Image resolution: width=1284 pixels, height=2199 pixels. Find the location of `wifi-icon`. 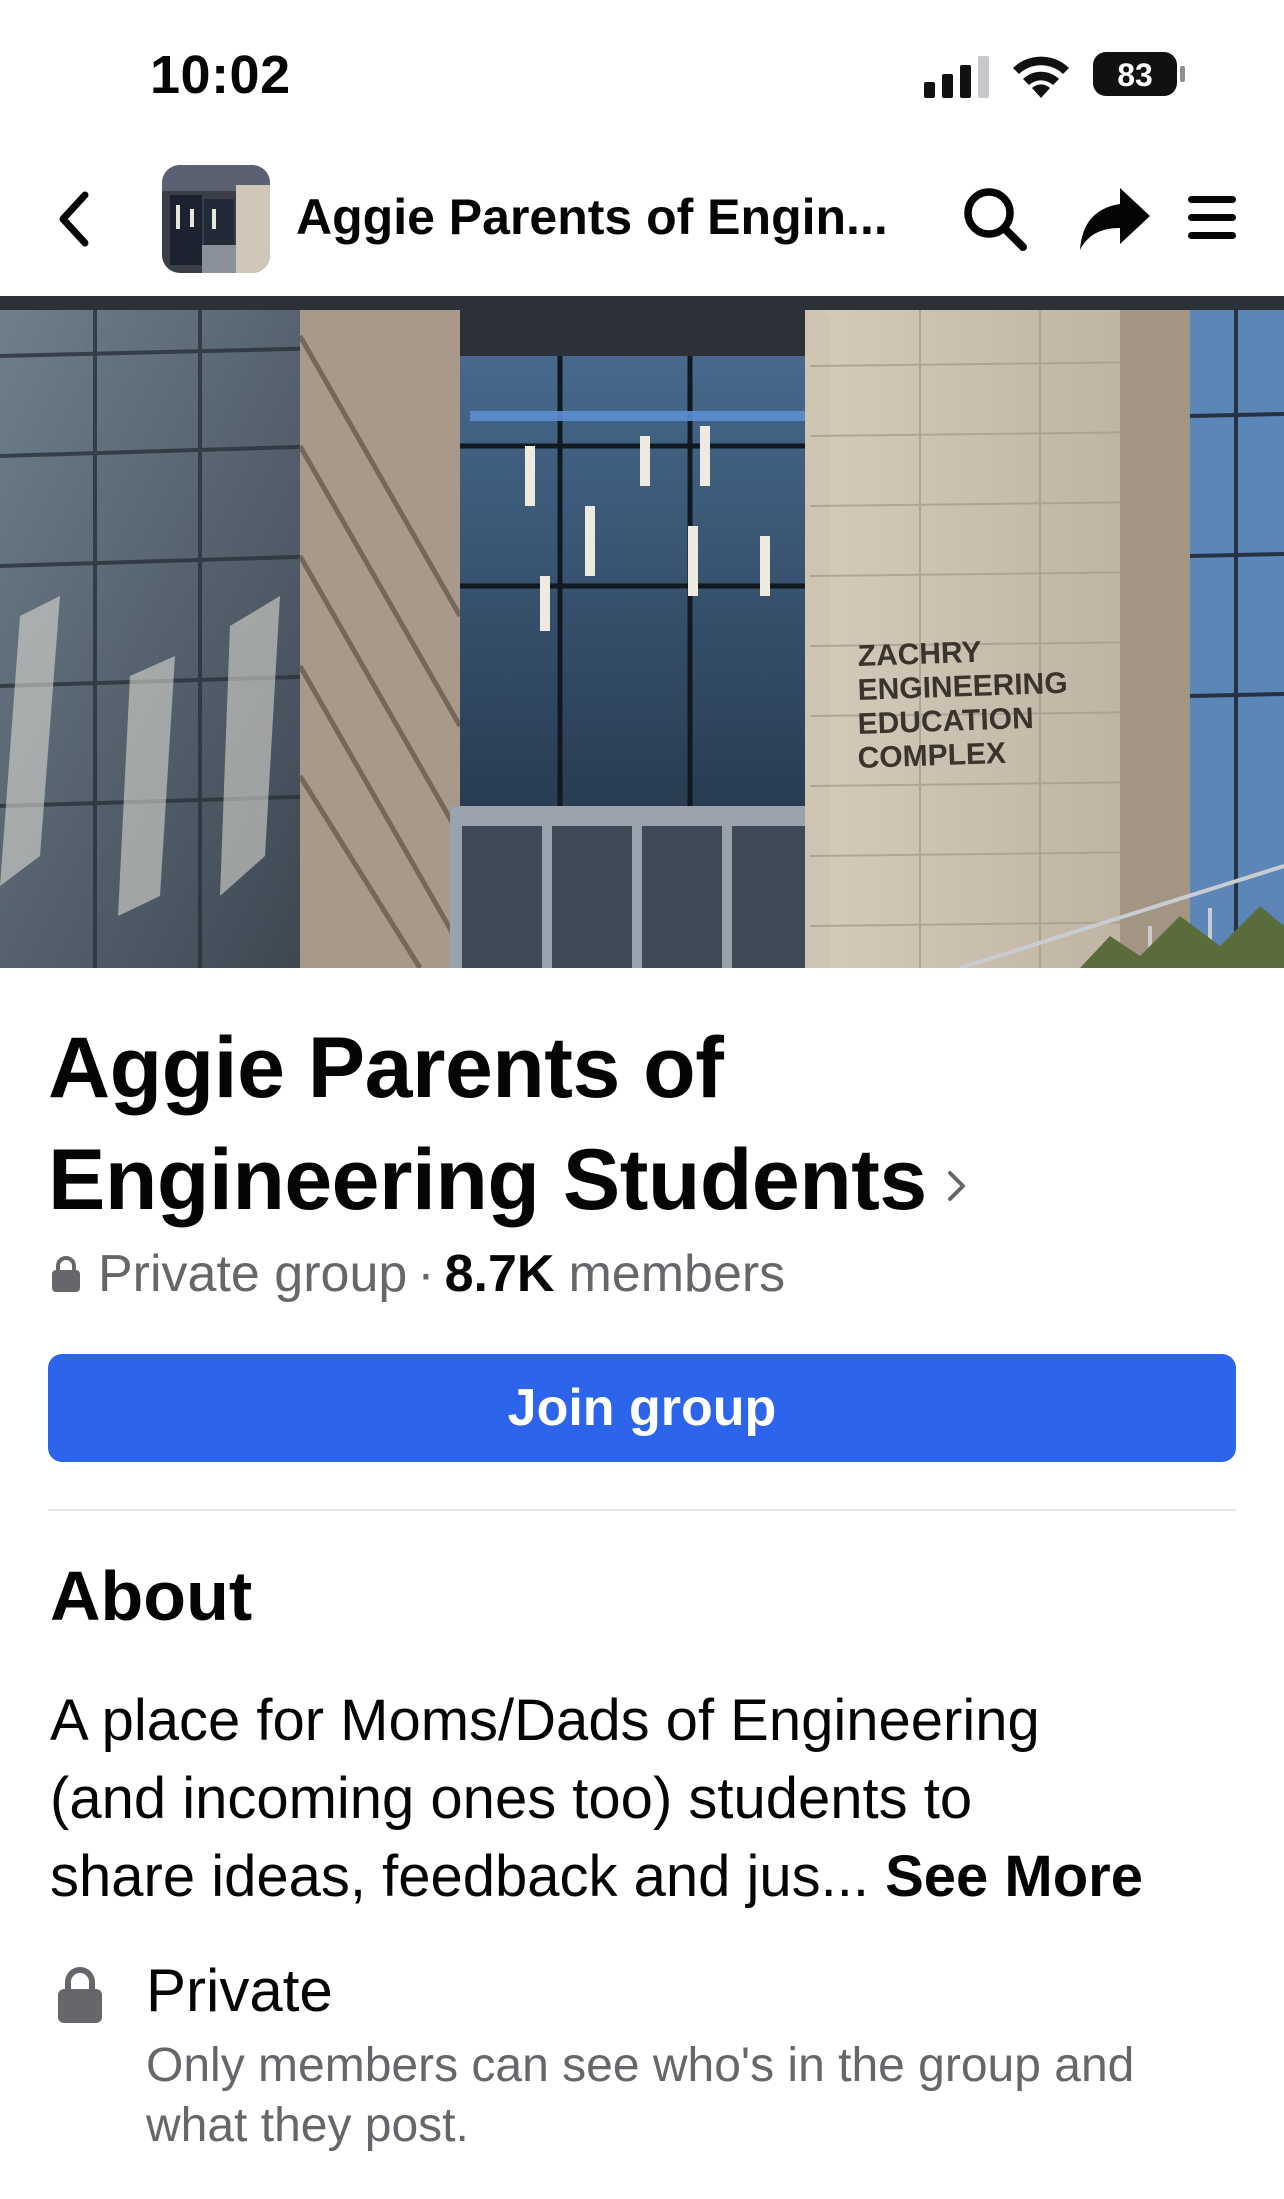

wifi-icon is located at coordinates (1041, 77).